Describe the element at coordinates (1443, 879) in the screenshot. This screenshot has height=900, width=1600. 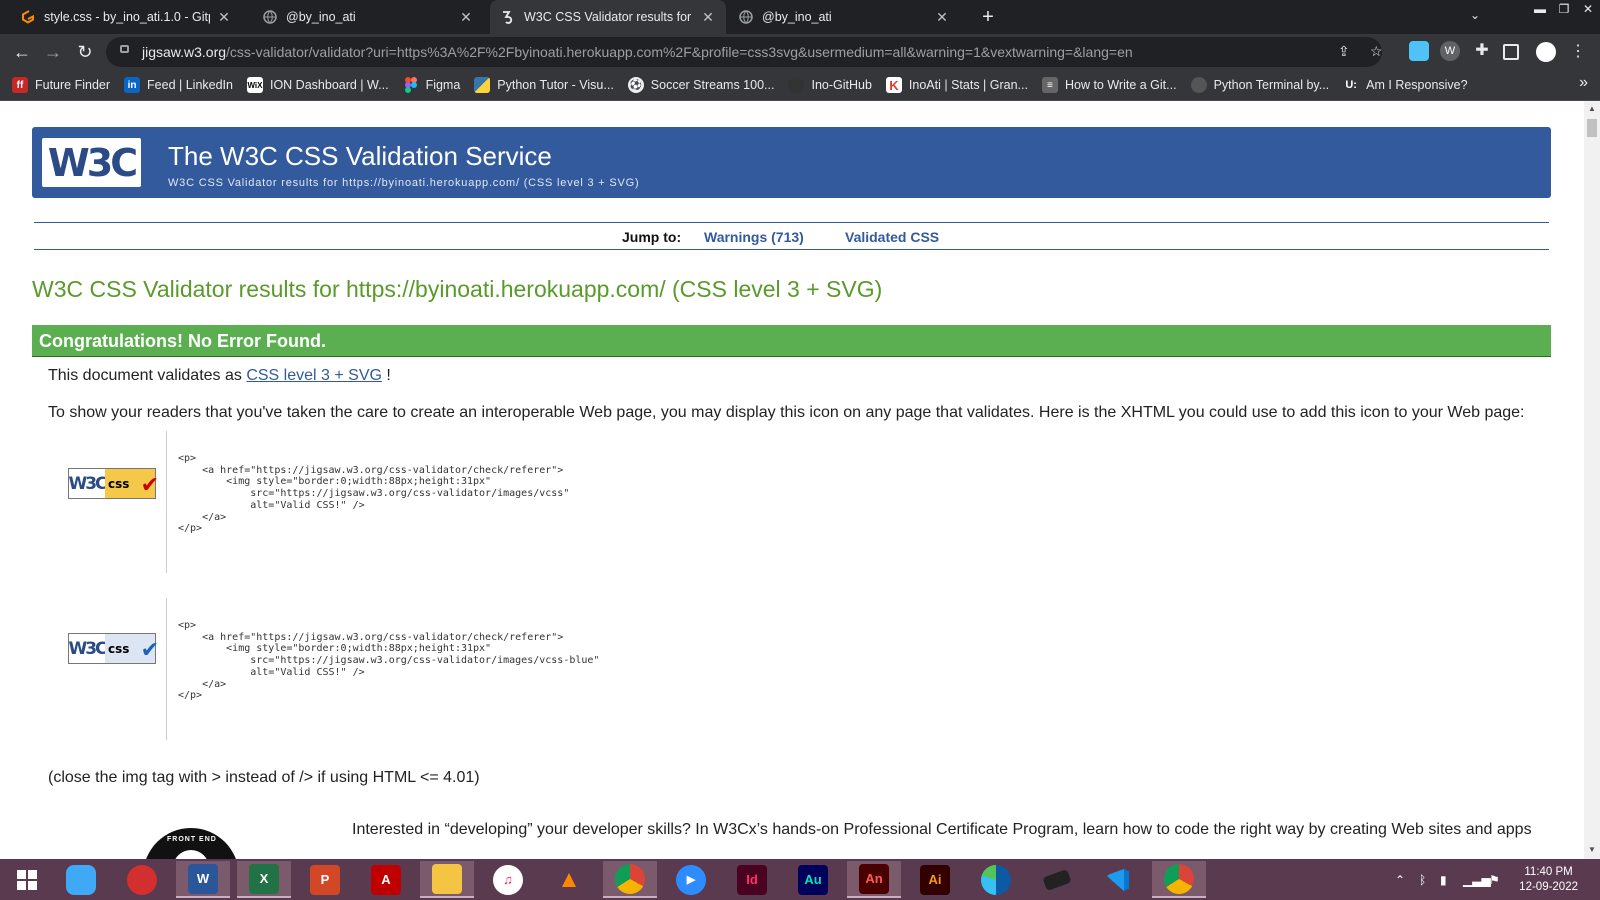
I see `battery-icon: ▮` at that location.